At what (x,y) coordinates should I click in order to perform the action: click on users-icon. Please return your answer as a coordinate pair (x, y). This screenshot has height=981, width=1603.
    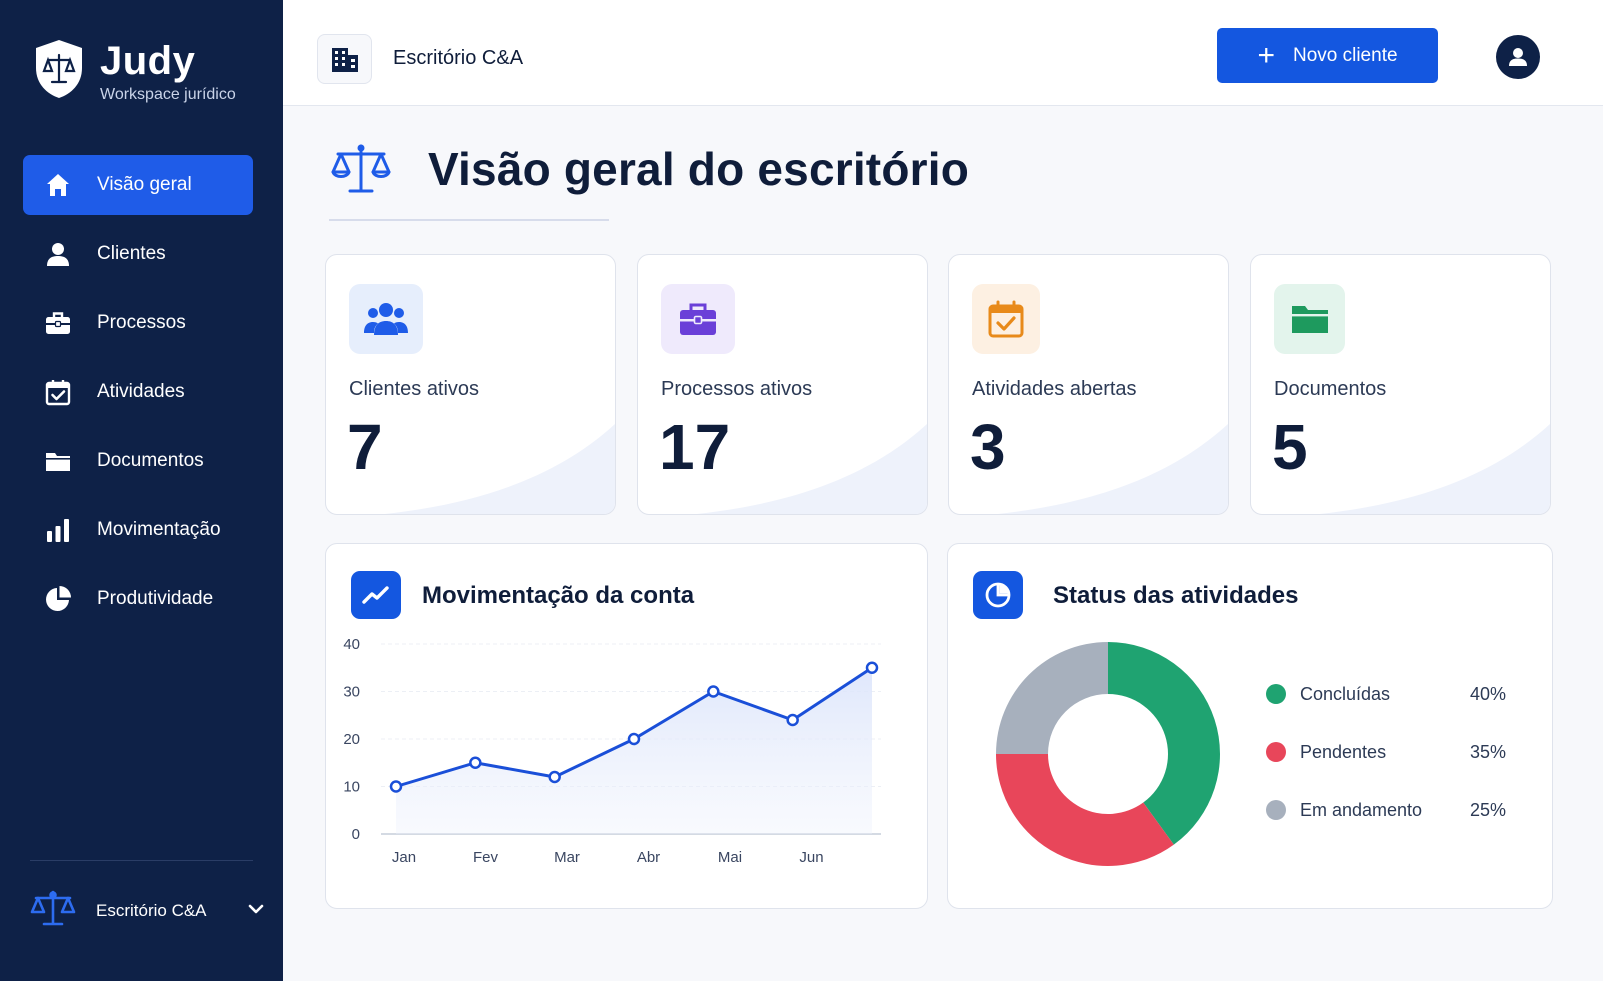
    Looking at the image, I should click on (386, 319).